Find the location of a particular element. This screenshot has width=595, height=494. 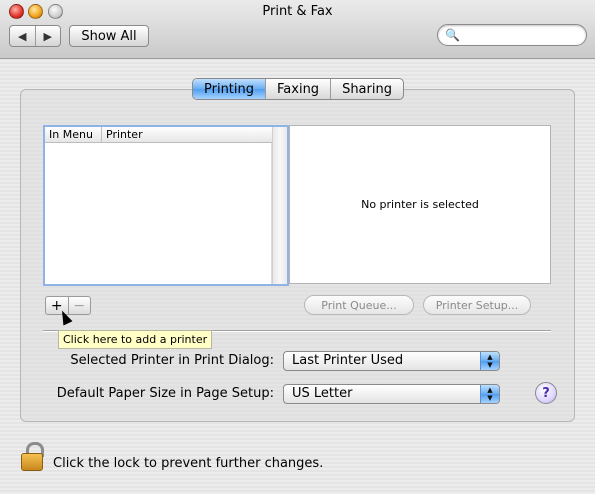

tab-faxing: Faxing is located at coordinates (299, 89).